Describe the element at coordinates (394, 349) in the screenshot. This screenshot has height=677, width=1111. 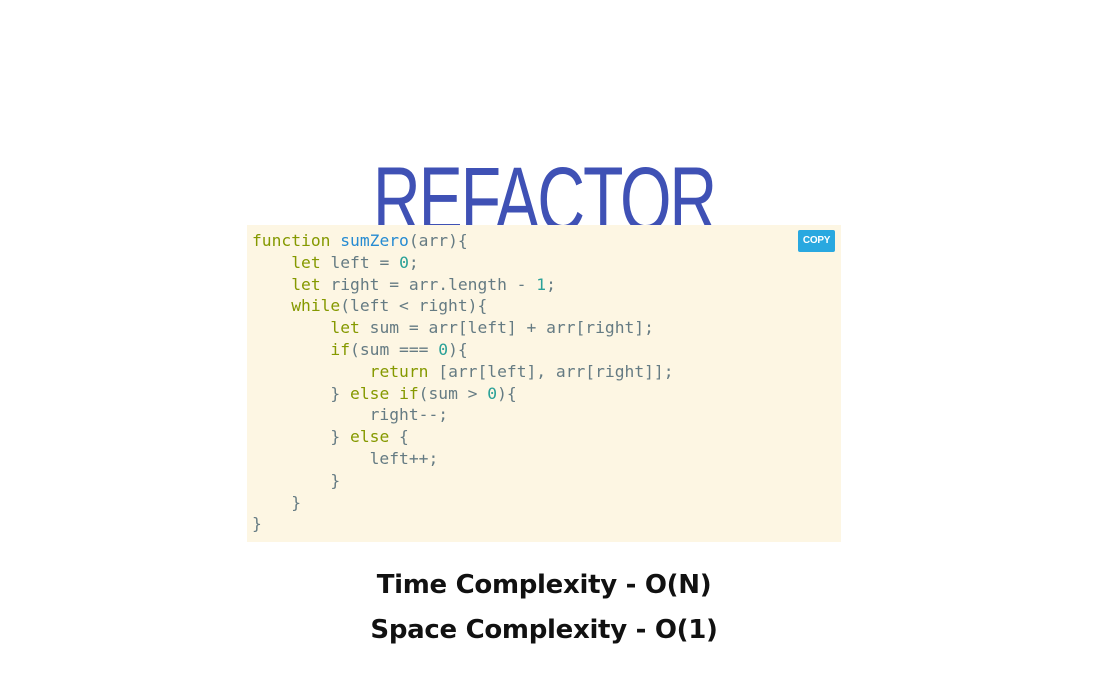
I see `code-token: (sum ===` at that location.